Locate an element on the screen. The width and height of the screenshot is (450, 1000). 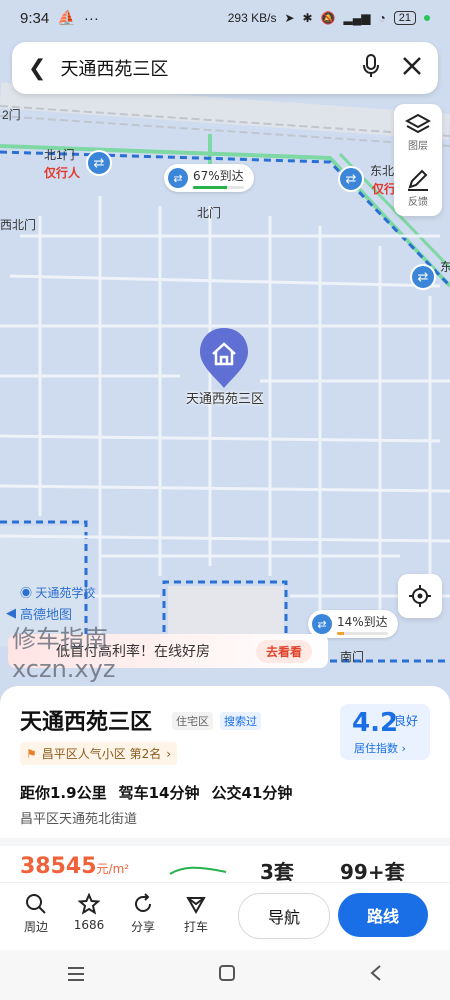
arrival-bar-north is located at coordinates (218, 187).